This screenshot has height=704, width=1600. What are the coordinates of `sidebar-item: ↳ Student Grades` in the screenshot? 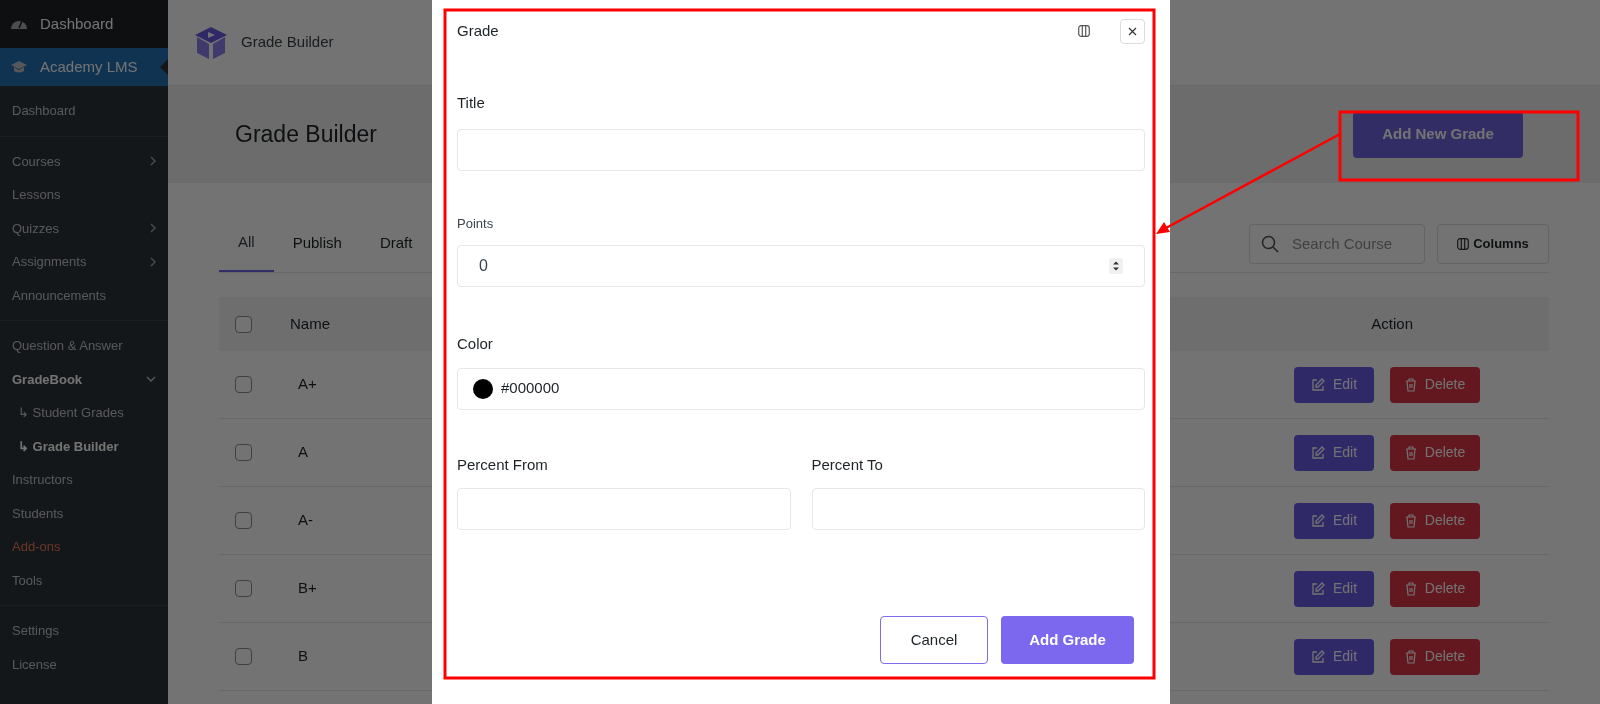 It's located at (84, 413).